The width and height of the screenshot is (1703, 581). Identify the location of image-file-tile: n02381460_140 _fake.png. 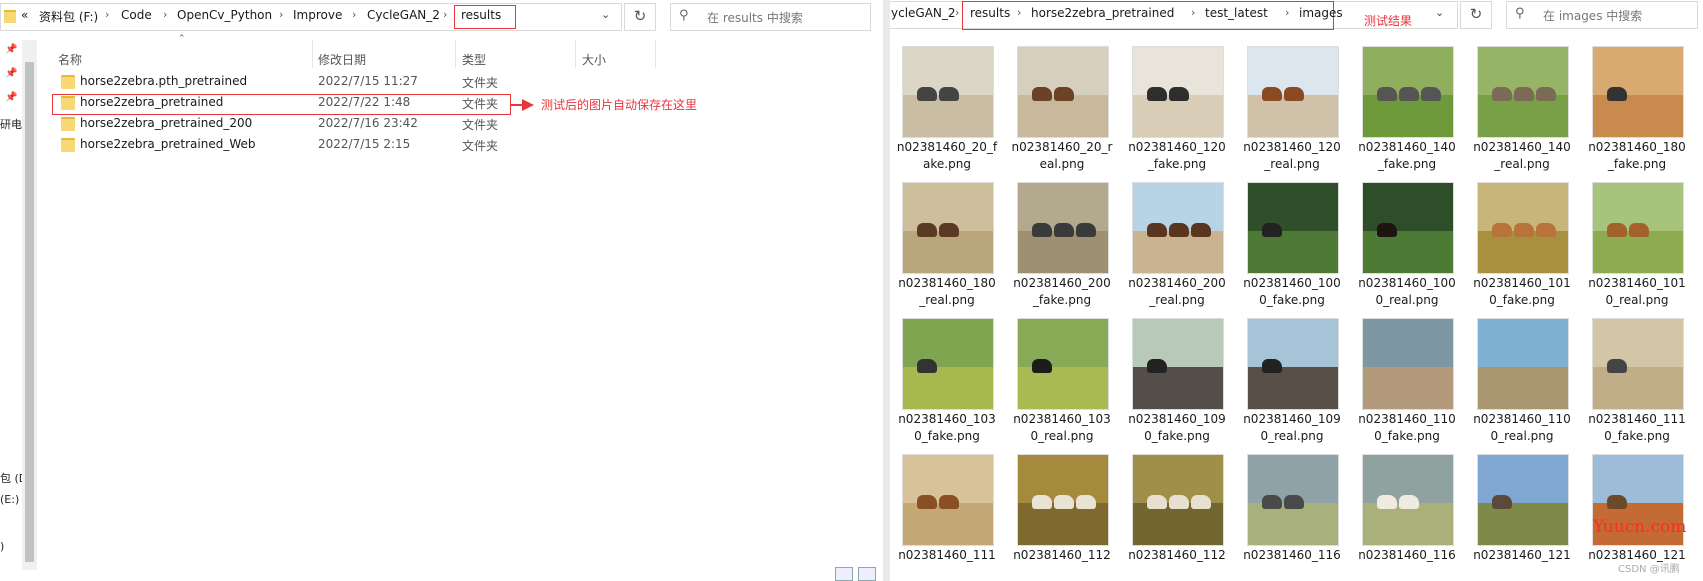
(1407, 113).